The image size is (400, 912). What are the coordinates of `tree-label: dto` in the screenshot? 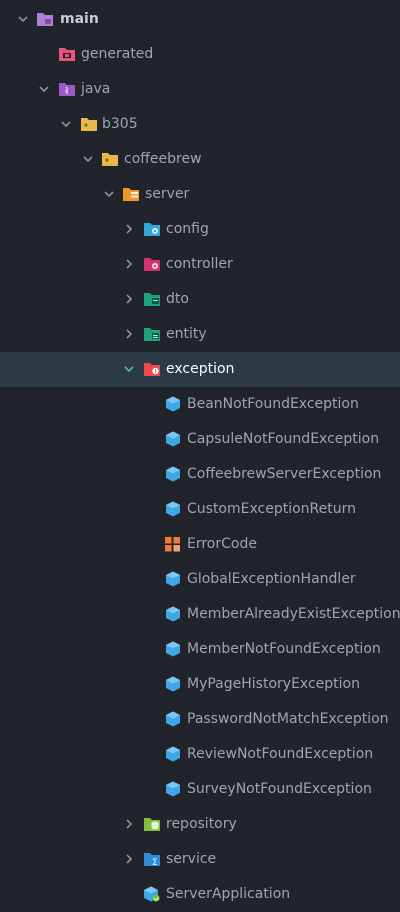 It's located at (177, 299).